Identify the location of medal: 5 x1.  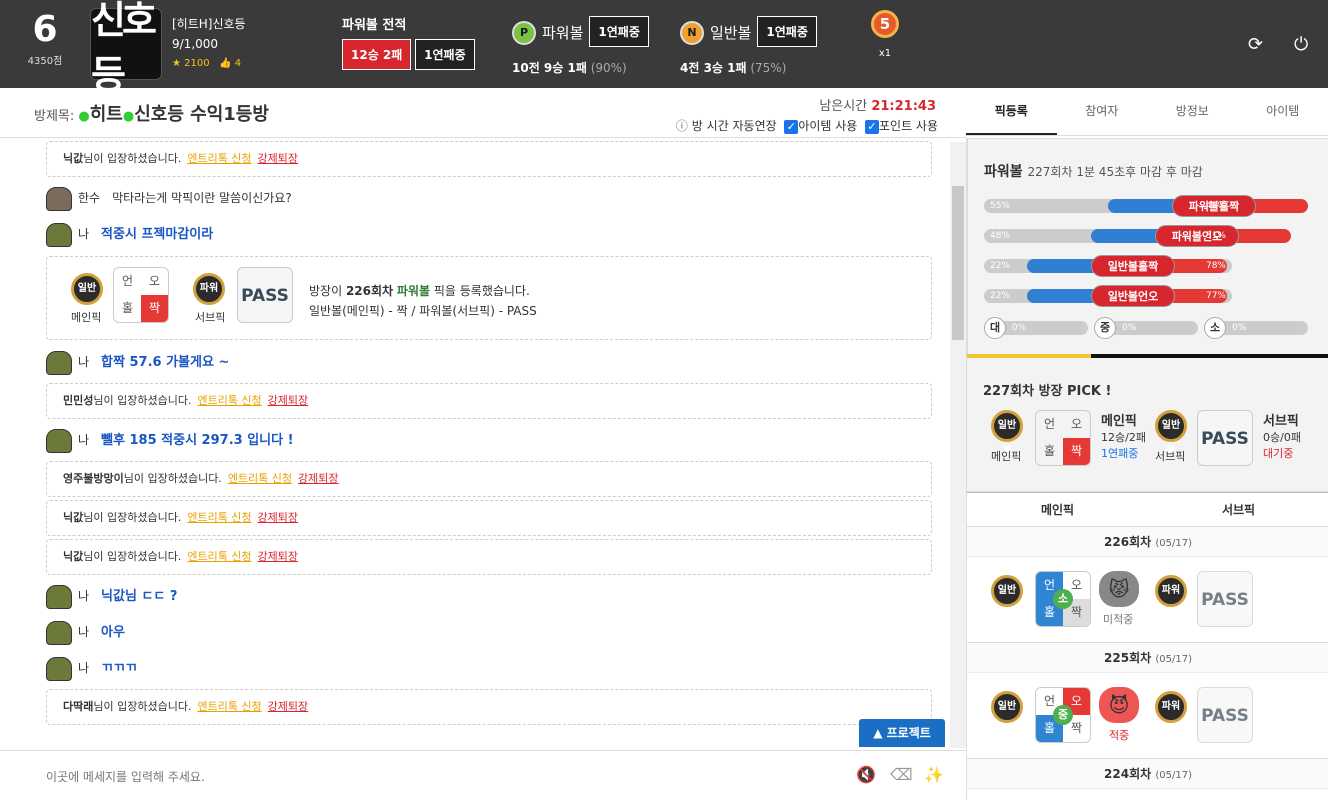
(885, 29).